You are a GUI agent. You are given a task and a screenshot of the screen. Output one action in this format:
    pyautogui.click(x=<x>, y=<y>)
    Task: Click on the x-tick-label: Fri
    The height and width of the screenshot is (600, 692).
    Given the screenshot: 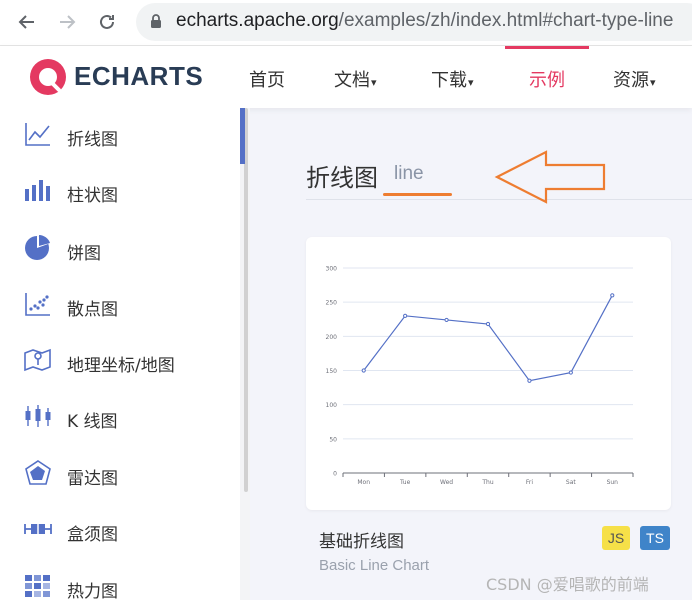 What is the action you would take?
    pyautogui.click(x=529, y=482)
    